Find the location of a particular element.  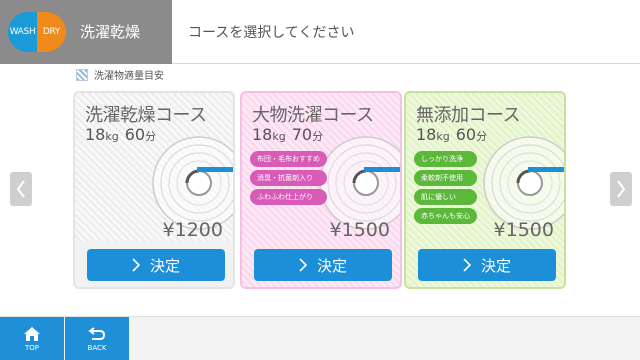

course-name: 大物洗濯コース is located at coordinates (313, 115).